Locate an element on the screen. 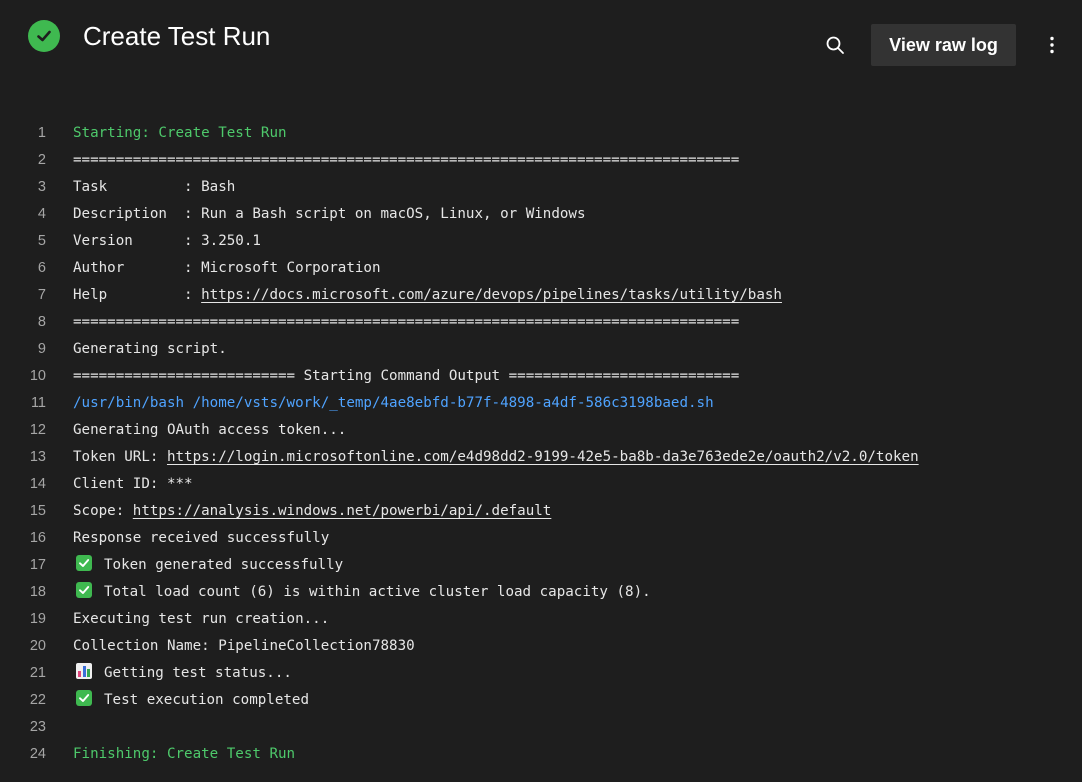 This screenshot has height=782, width=1082. line-number: 7 is located at coordinates (41, 295).